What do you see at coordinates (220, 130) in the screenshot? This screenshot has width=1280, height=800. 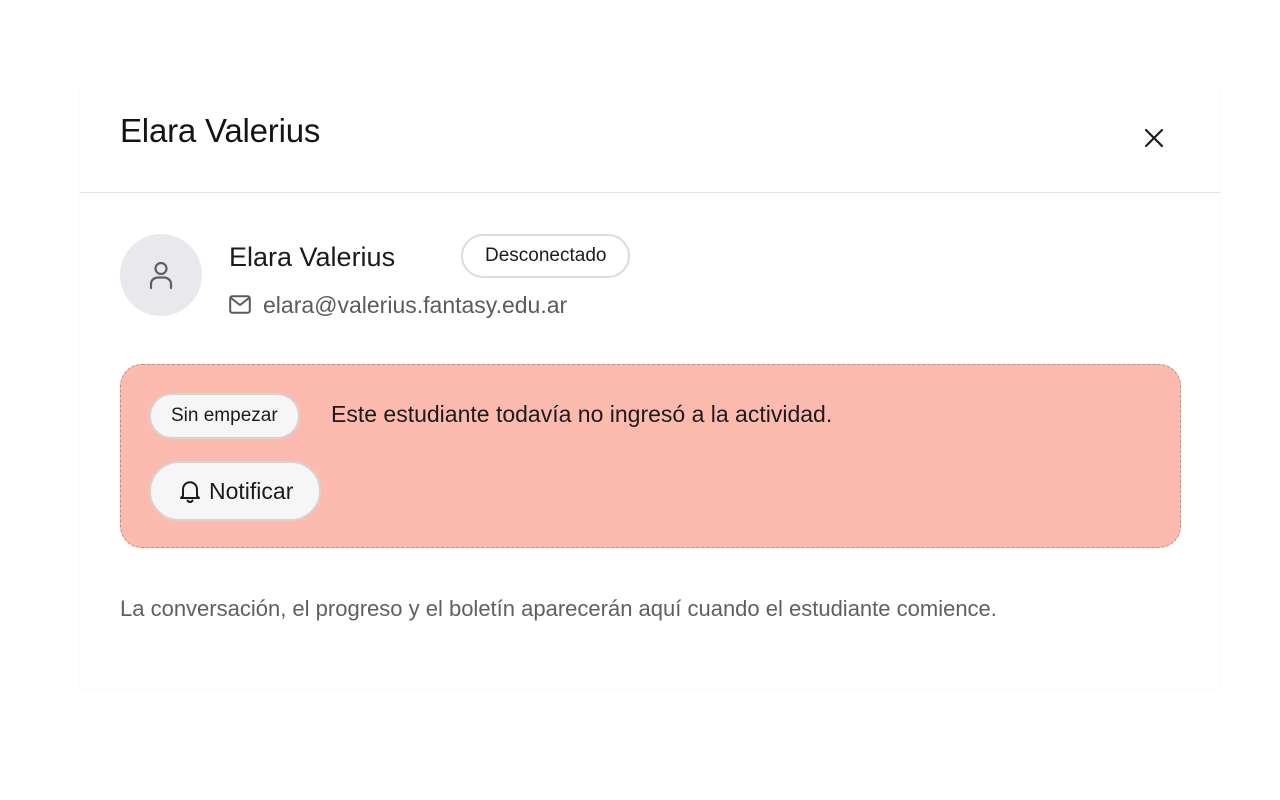 I see `page-title: Elara Valerius` at bounding box center [220, 130].